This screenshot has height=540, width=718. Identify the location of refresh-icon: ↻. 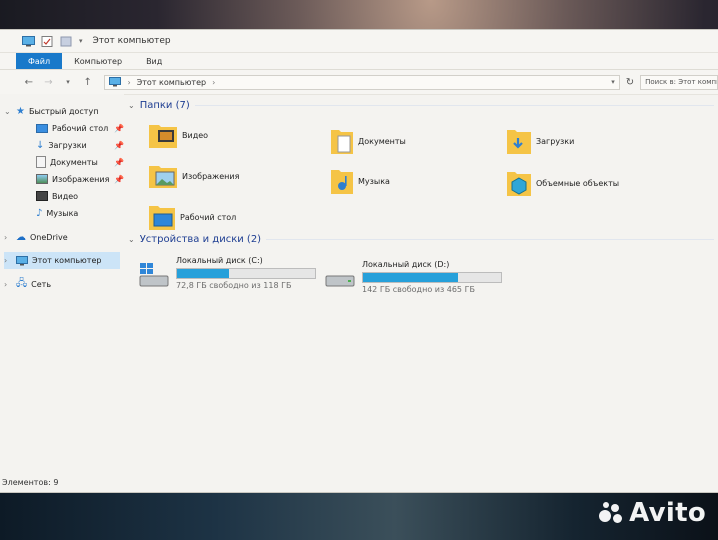
(630, 82).